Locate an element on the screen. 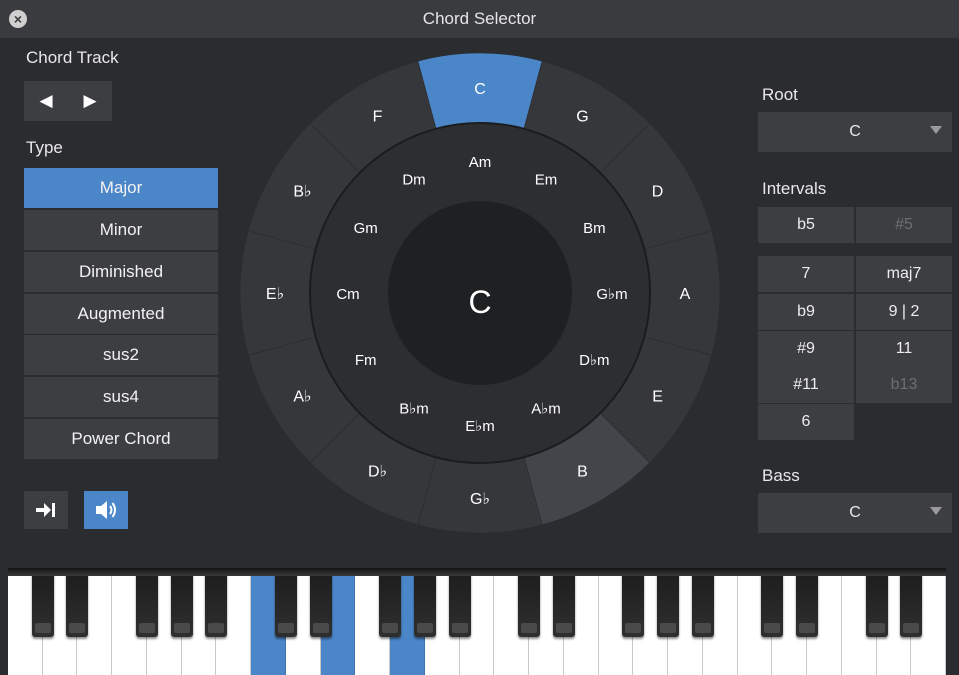 This screenshot has width=959, height=675. interval-sharp11-button: #11 is located at coordinates (806, 385).